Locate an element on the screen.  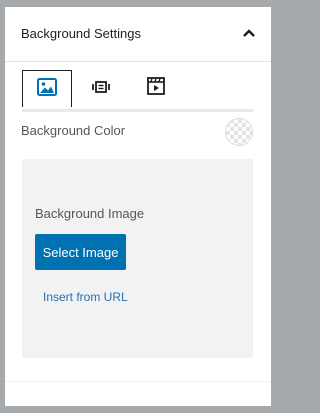
insert-from-url-link: Insert from URL is located at coordinates (85, 297).